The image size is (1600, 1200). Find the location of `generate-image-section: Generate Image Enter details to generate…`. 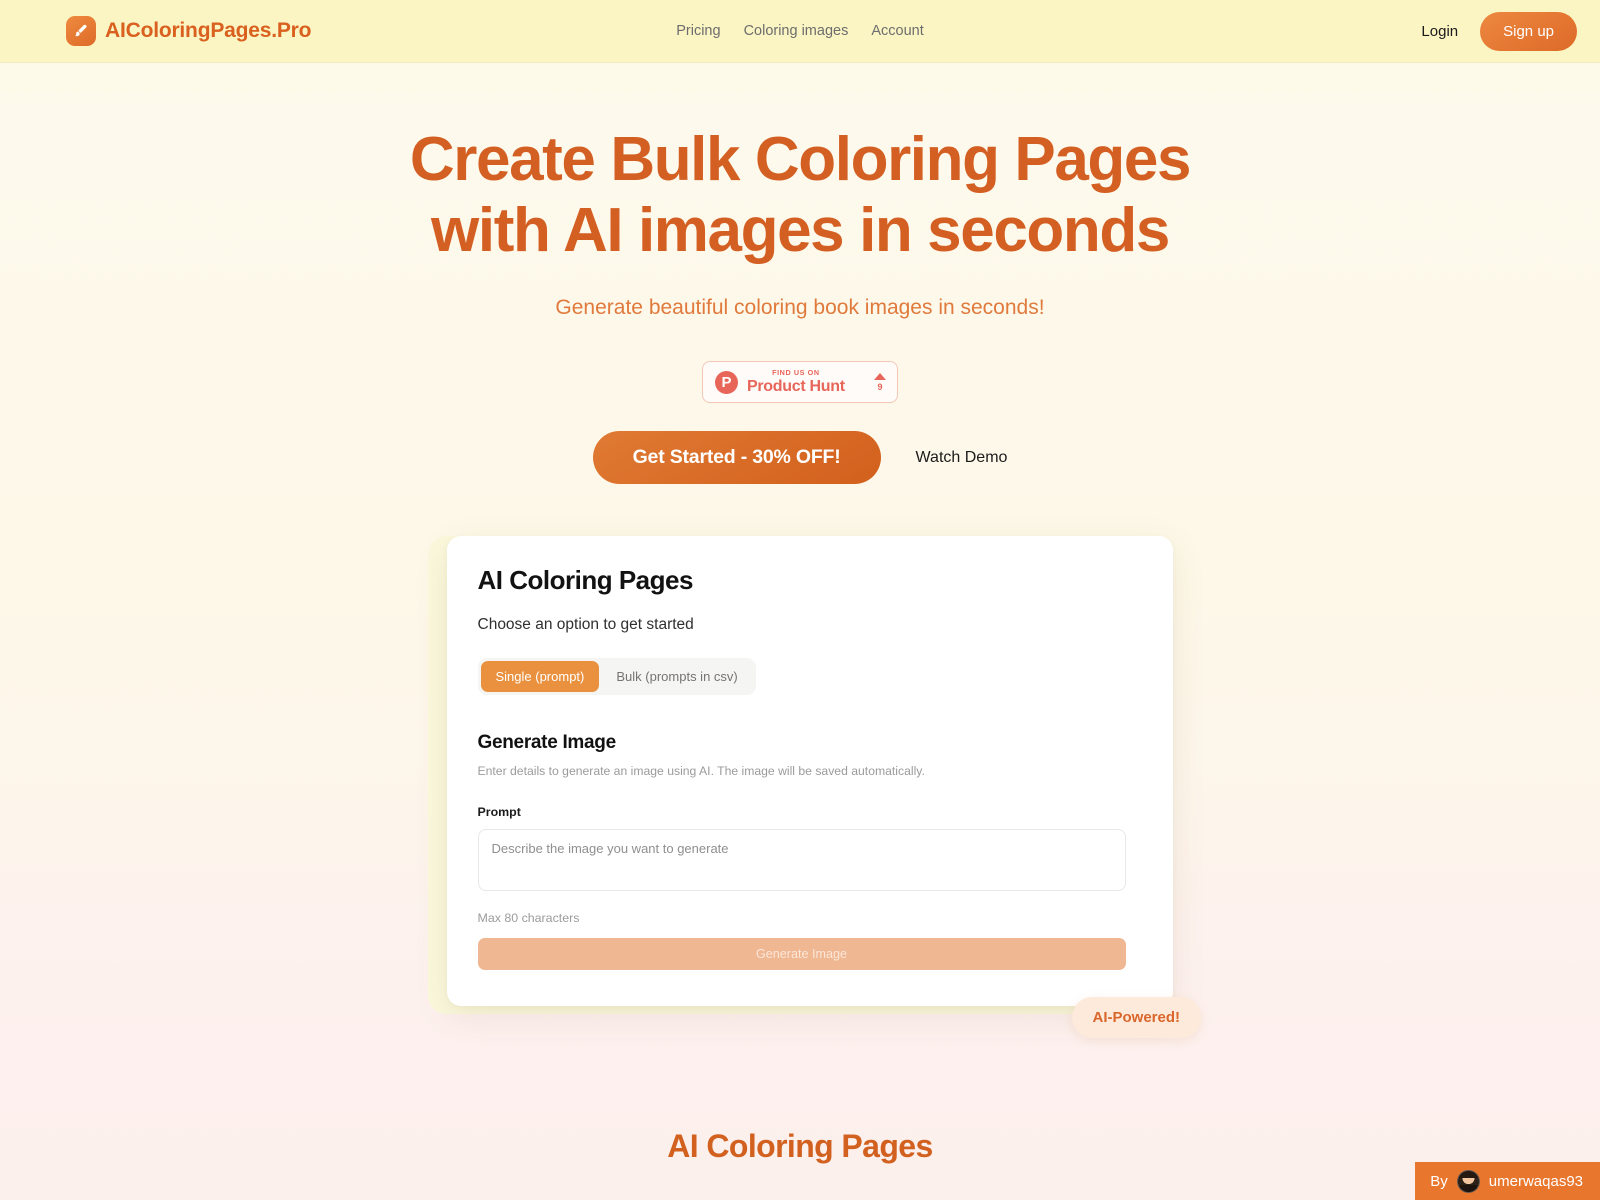

generate-image-section: Generate Image Enter details to generate… is located at coordinates (809, 851).